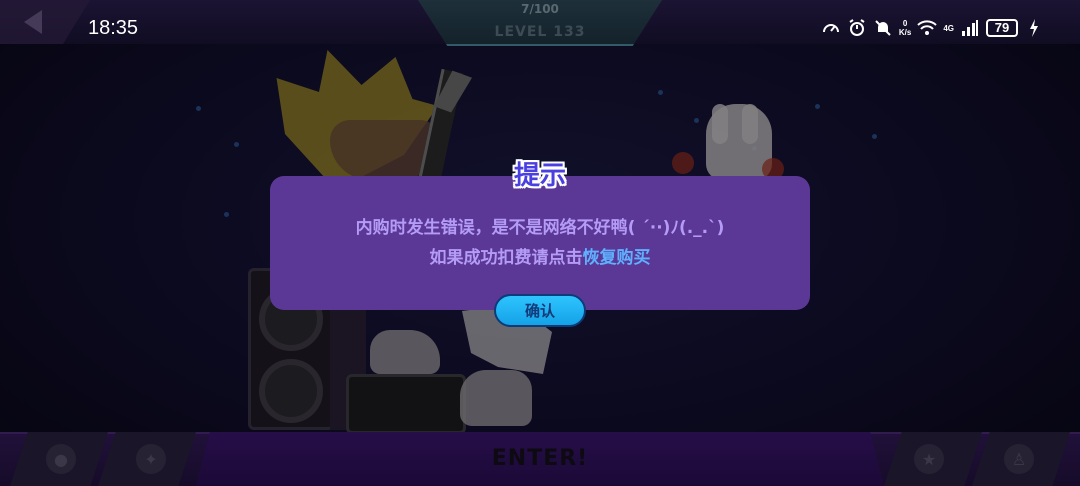 The height and width of the screenshot is (486, 1080). What do you see at coordinates (1002, 28) in the screenshot?
I see `battery-icon: 79` at bounding box center [1002, 28].